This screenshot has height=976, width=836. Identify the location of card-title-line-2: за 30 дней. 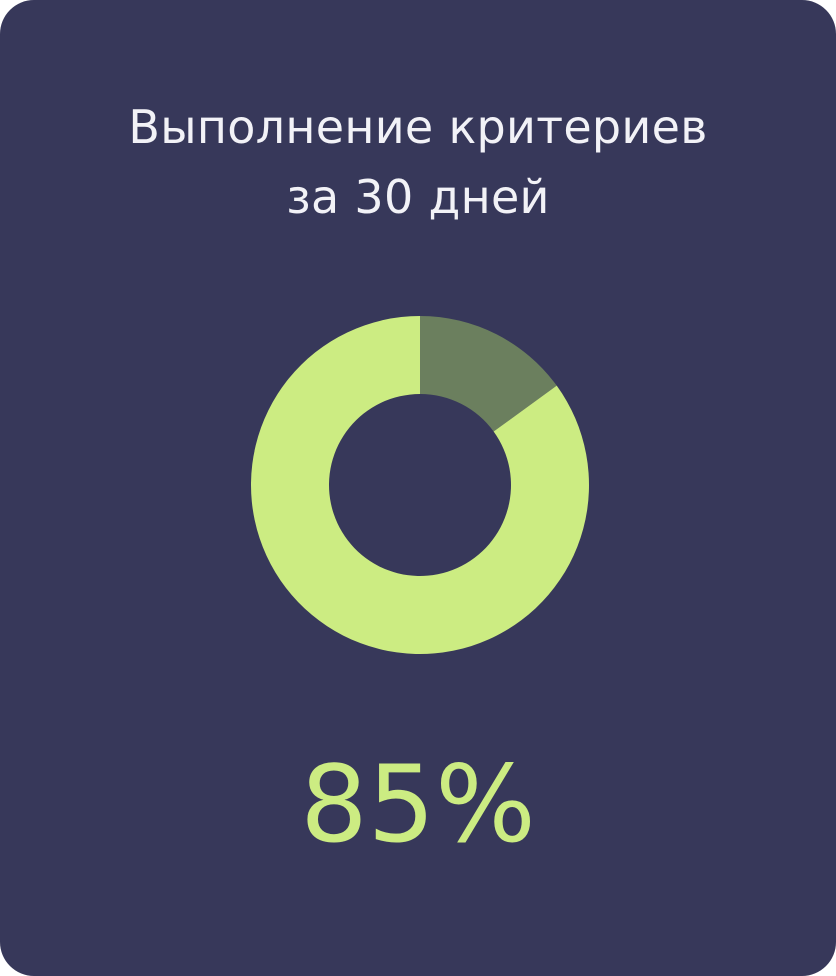
(418, 197).